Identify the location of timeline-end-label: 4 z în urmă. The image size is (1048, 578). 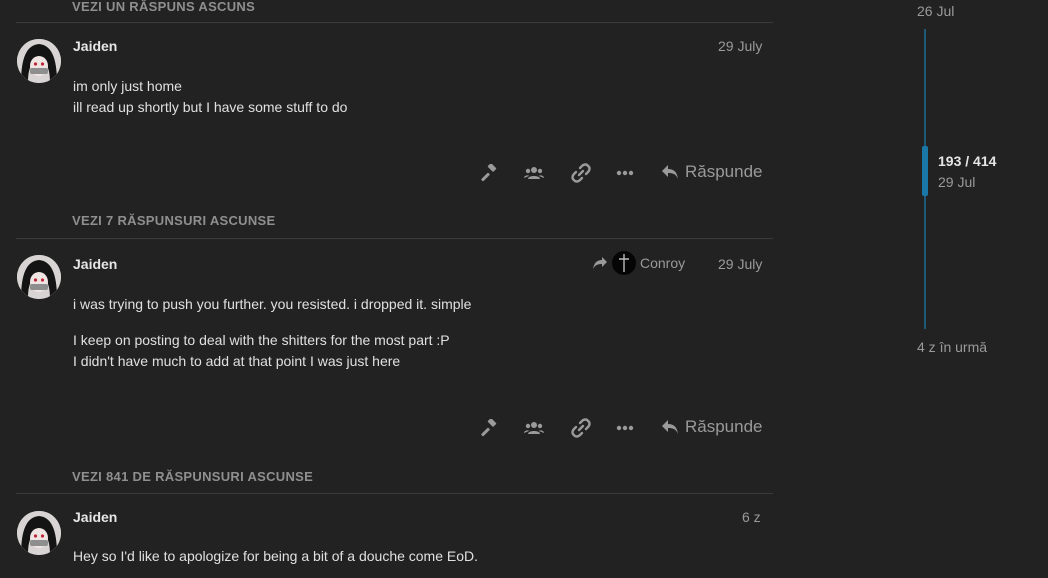
(952, 347).